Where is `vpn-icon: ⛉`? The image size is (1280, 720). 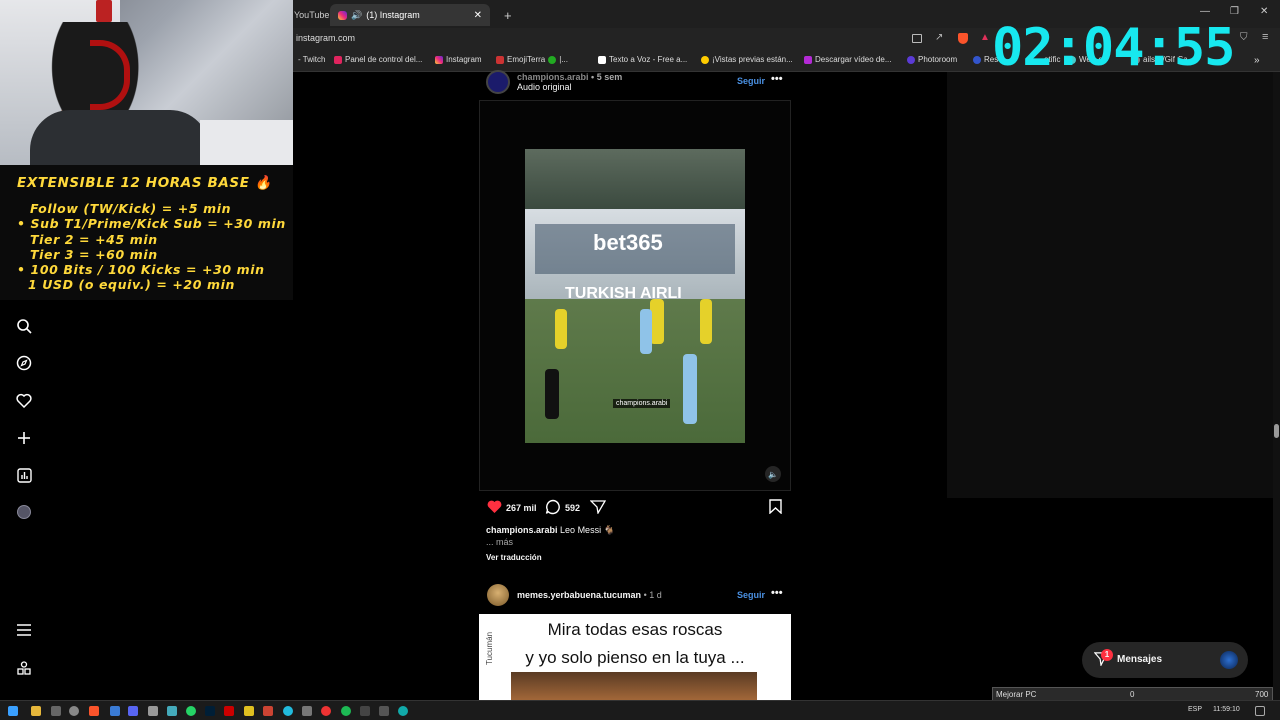
vpn-icon: ⛉ is located at coordinates (1244, 37).